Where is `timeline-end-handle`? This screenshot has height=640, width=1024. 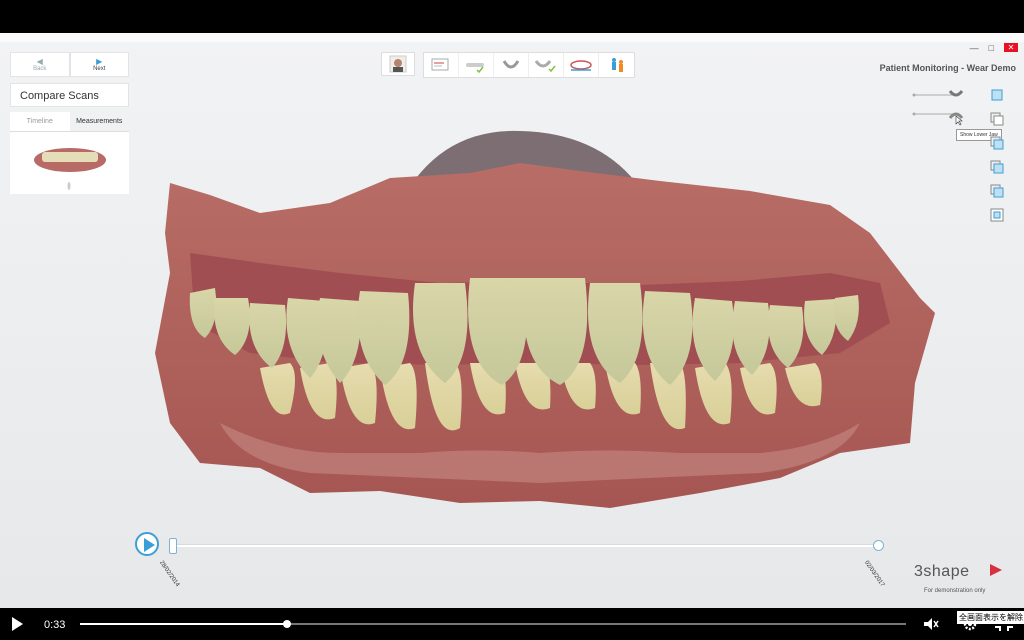 timeline-end-handle is located at coordinates (878, 545).